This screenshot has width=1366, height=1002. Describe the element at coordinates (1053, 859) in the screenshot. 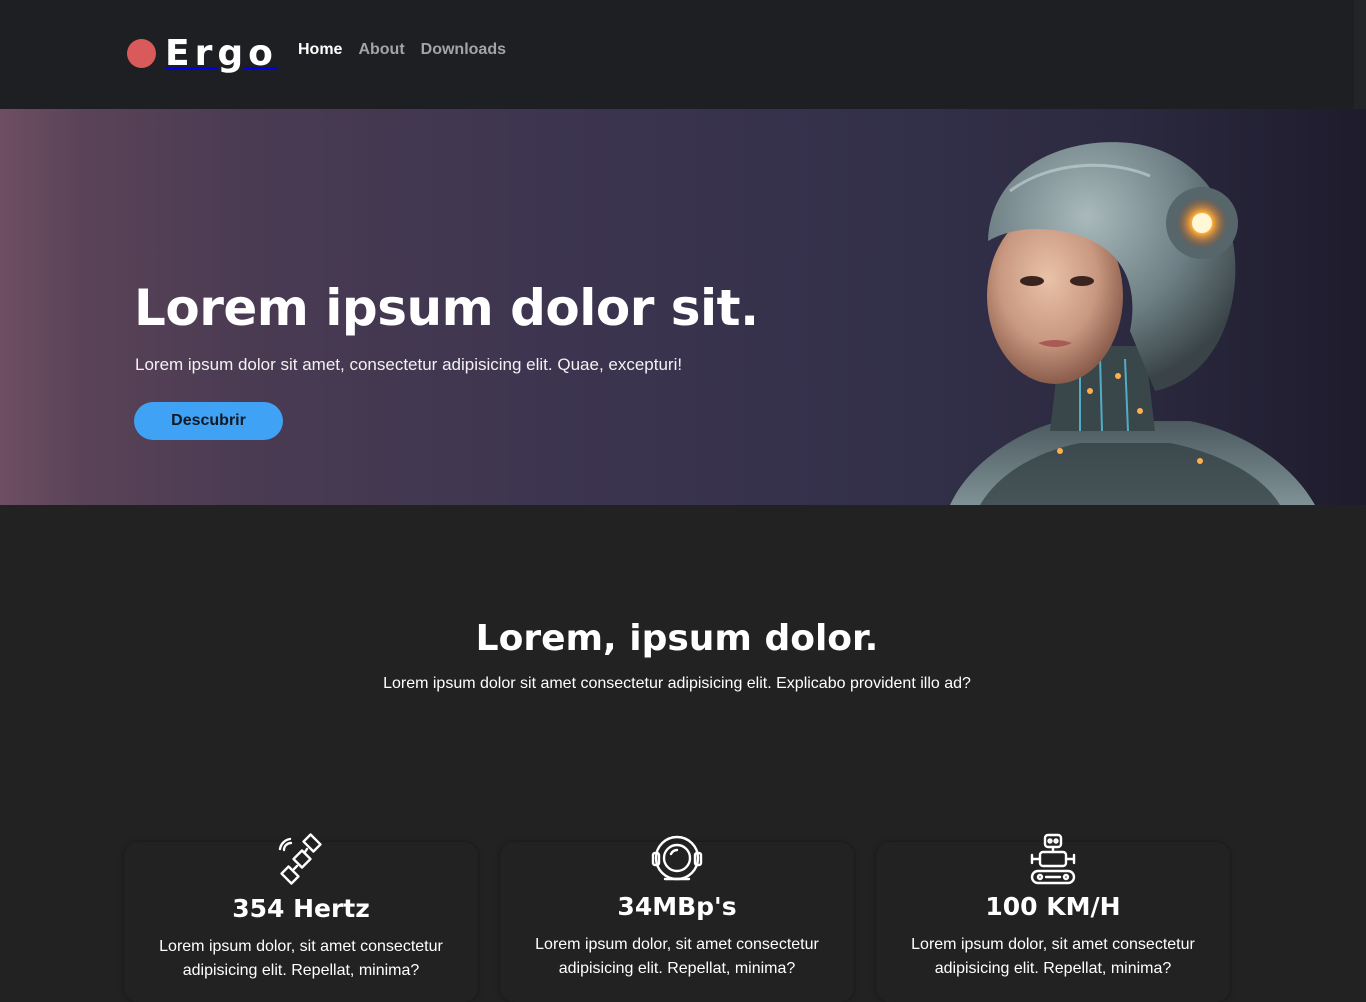

I see `robot-icon` at that location.